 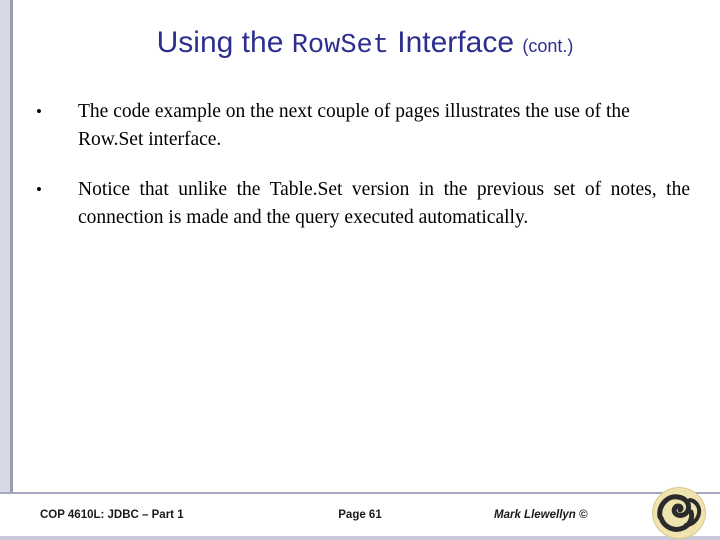 I want to click on university-logo, so click(x=680, y=513).